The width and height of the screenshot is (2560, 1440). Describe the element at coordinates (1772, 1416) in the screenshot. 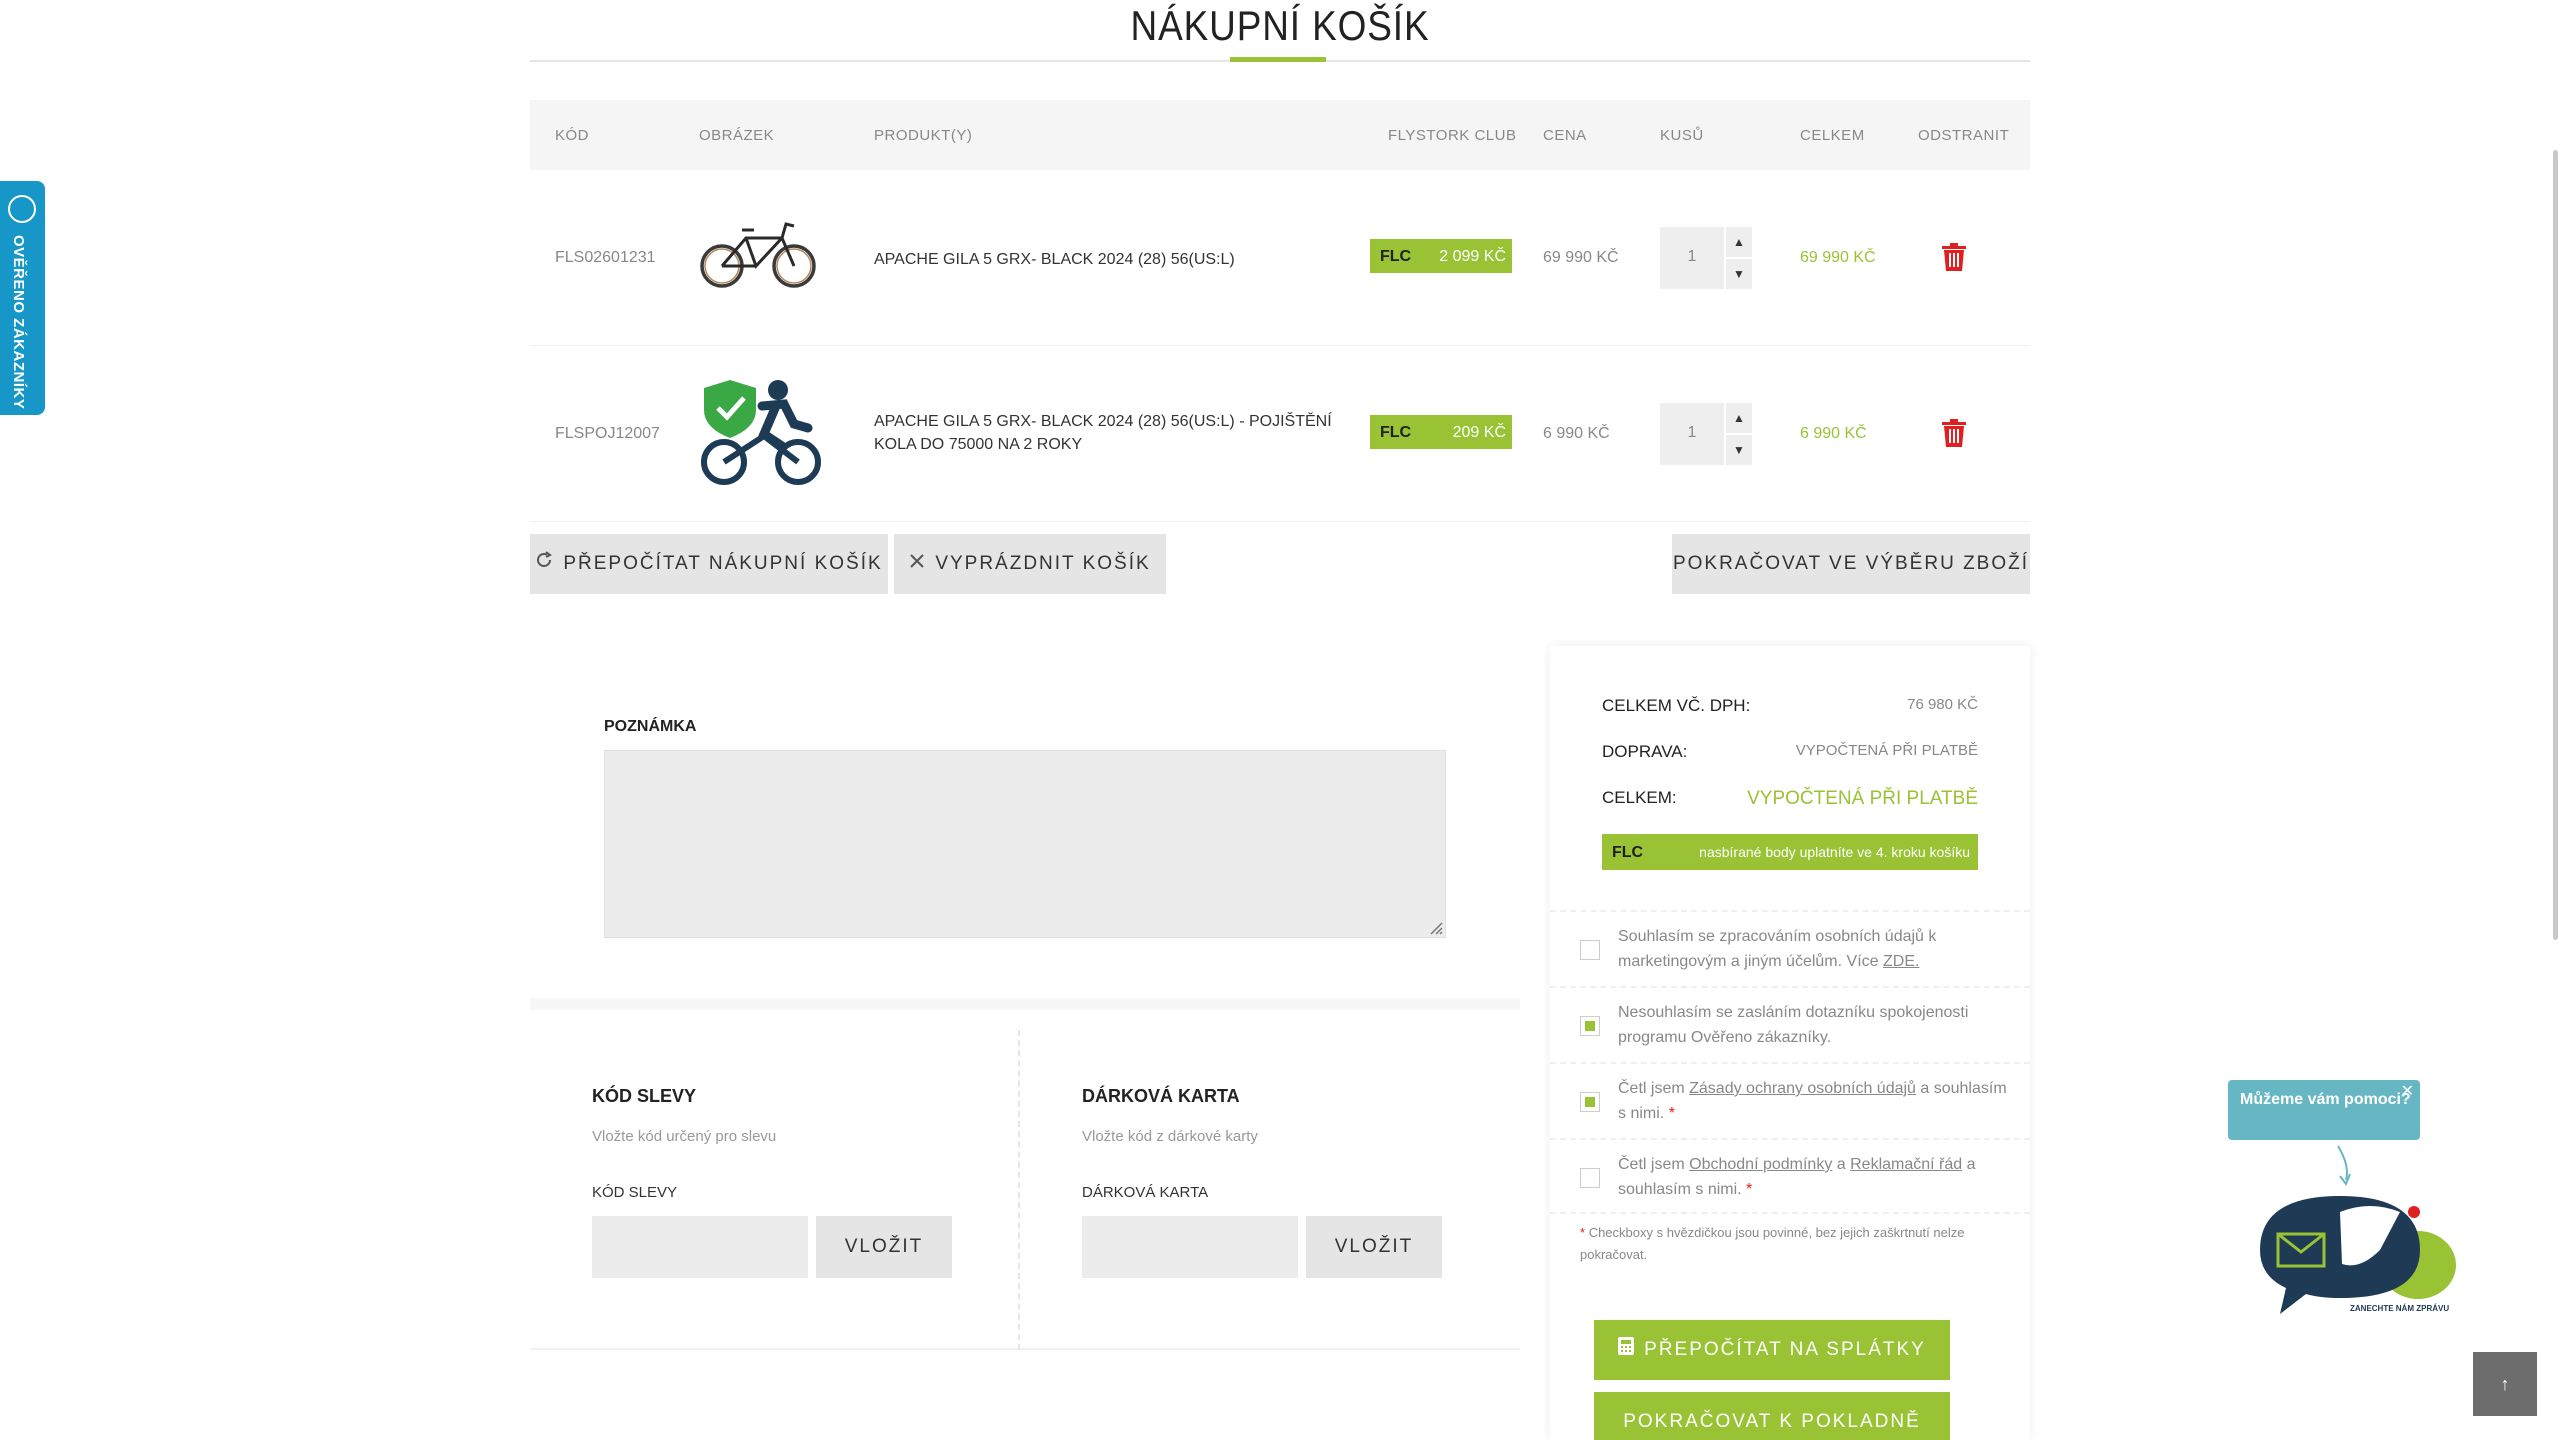

I see `checkout-button: POKRAČOVAT K POKLADNĚ` at that location.